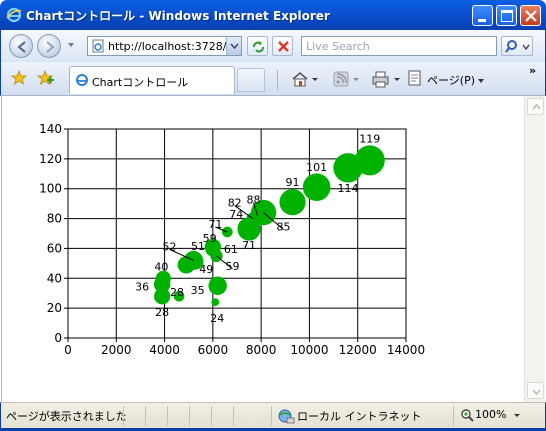  I want to click on stop-icon, so click(283, 46).